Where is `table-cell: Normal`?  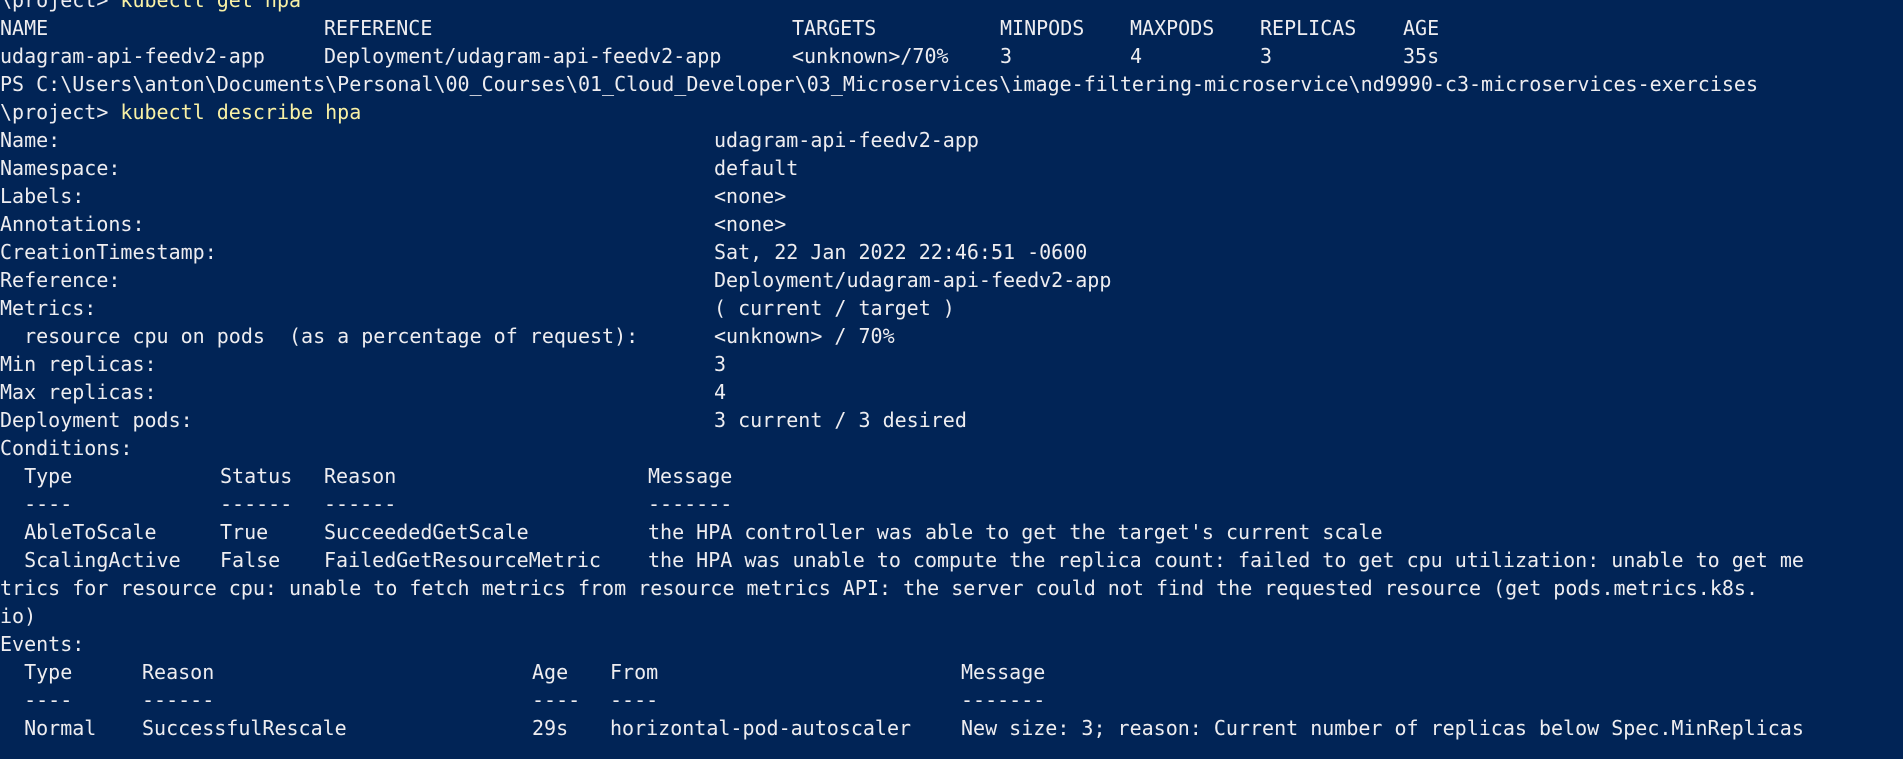
table-cell: Normal is located at coordinates (48, 728).